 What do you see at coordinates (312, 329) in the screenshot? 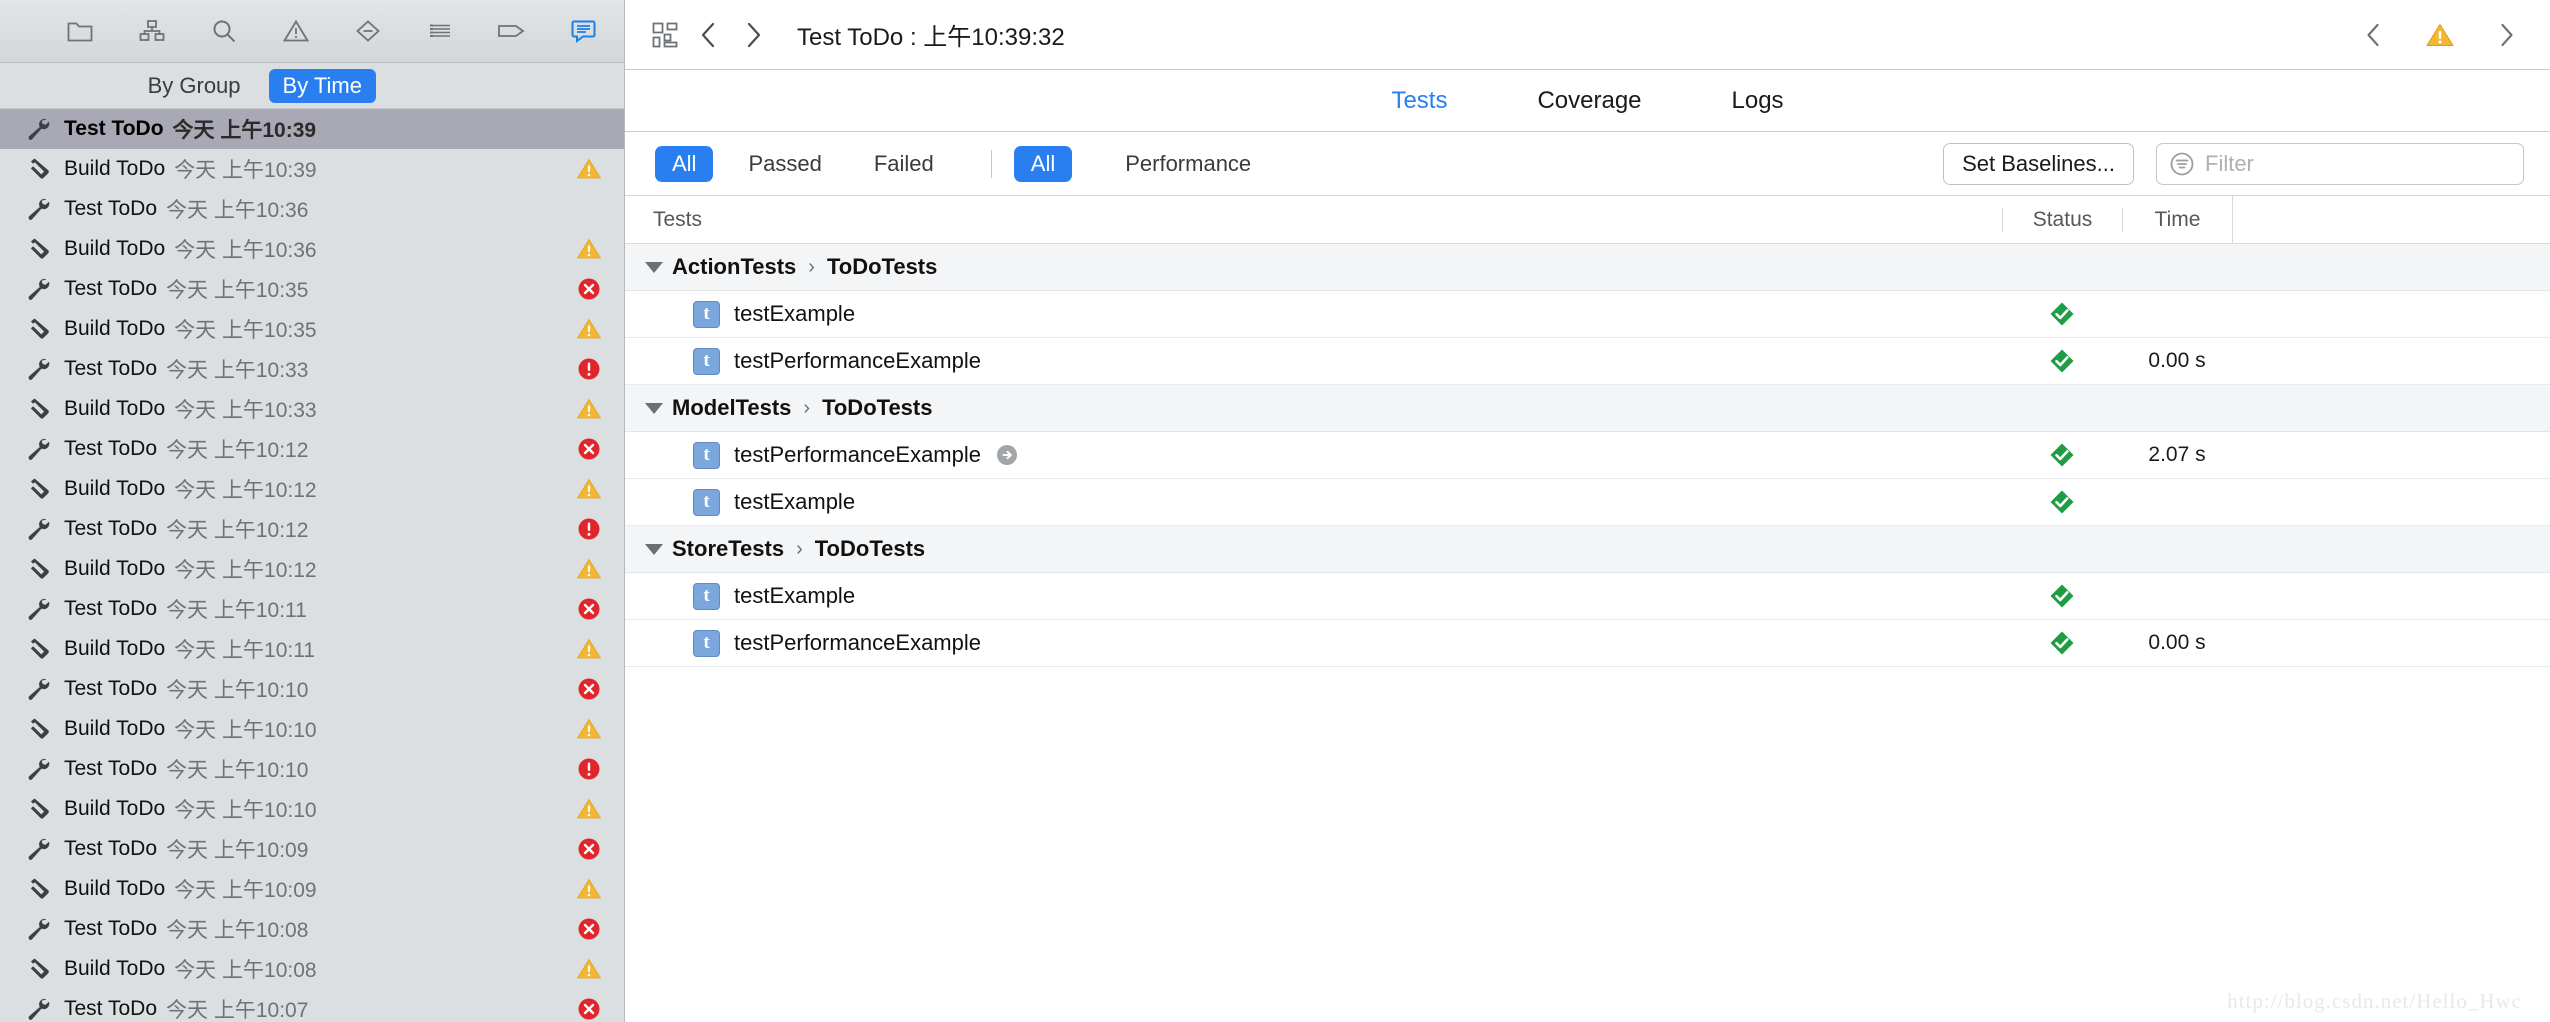
I see `navigator-row: Build ToDo 今天 上午10:35` at bounding box center [312, 329].